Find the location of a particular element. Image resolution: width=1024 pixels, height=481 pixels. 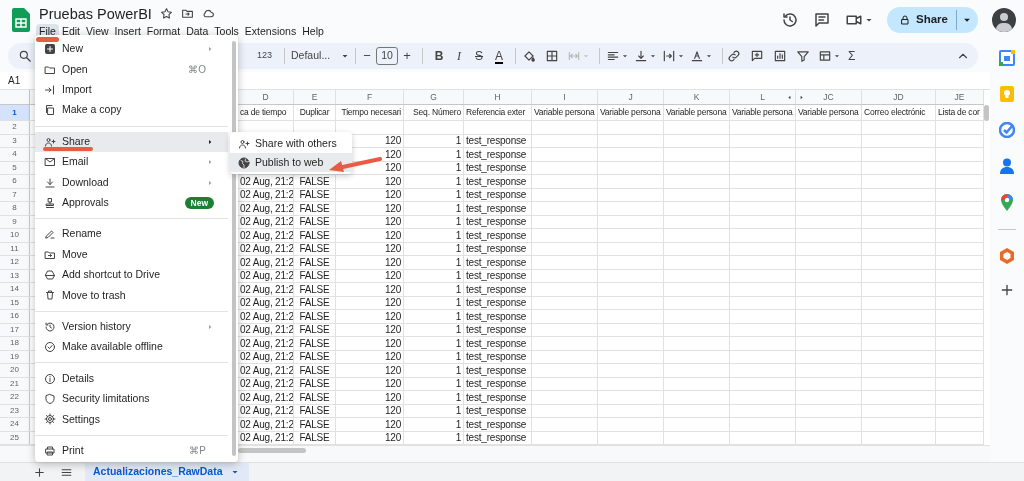

column-header: J is located at coordinates (630, 97).